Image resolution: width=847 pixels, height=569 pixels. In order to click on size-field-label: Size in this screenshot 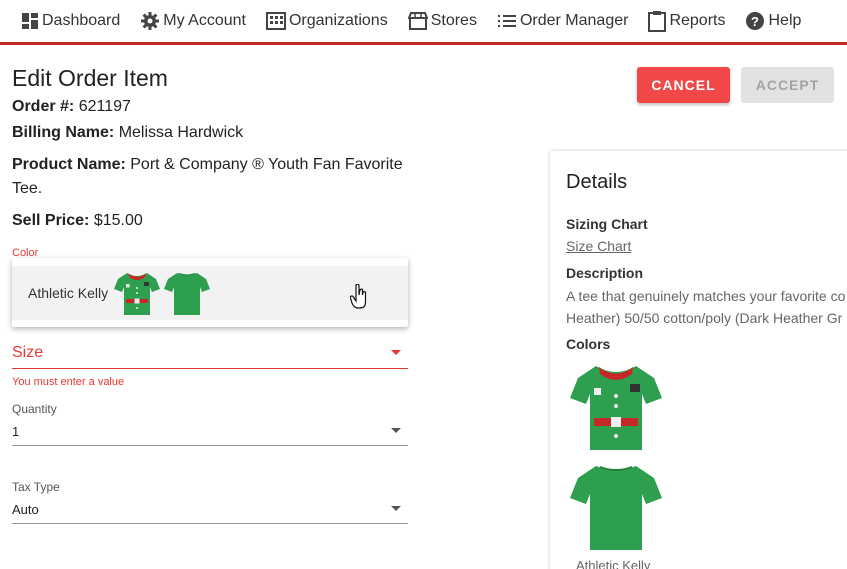, I will do `click(28, 352)`.